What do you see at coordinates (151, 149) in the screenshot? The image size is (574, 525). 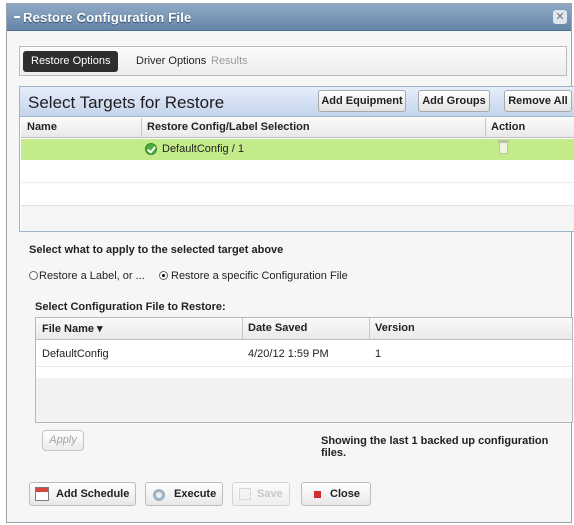 I see `check-circle-icon` at bounding box center [151, 149].